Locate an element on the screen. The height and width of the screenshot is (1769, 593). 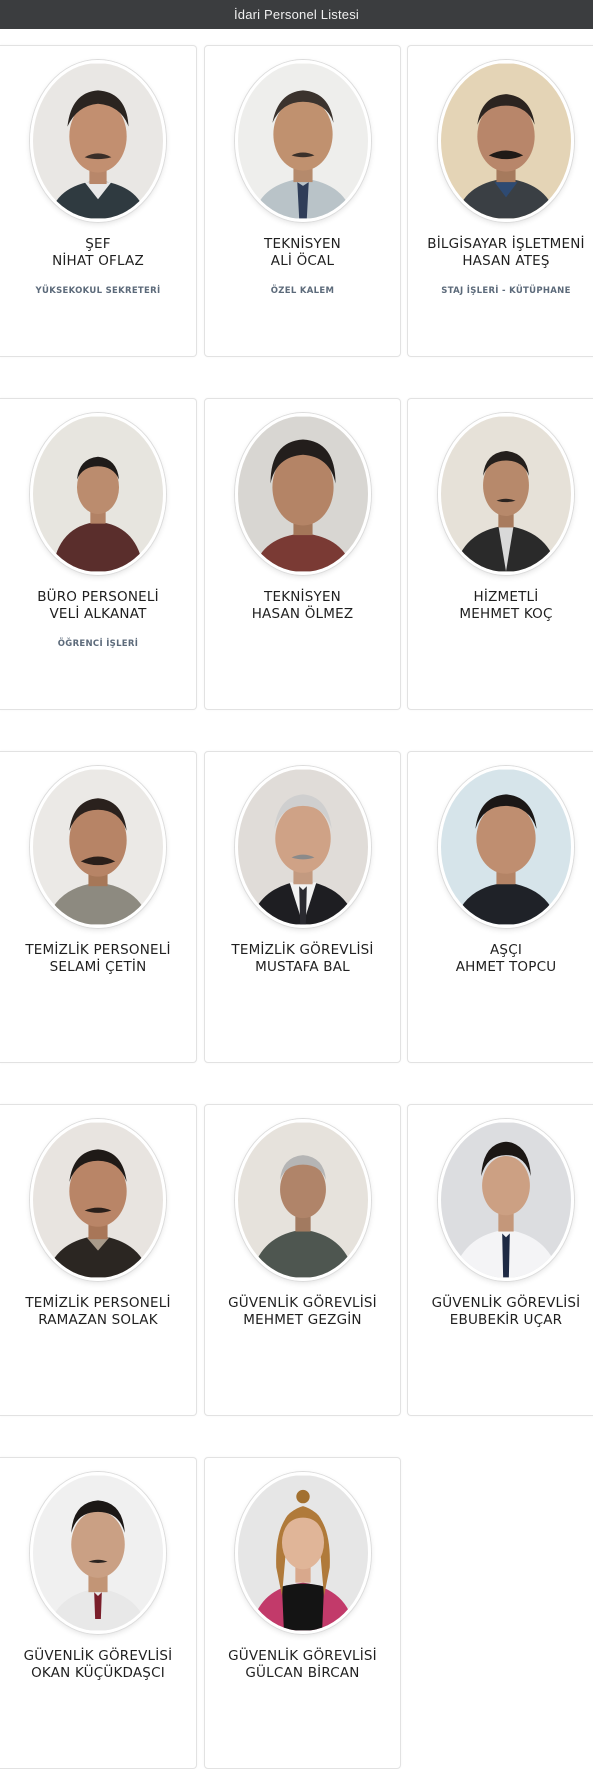
staff-title: AŞÇI is located at coordinates (505, 950).